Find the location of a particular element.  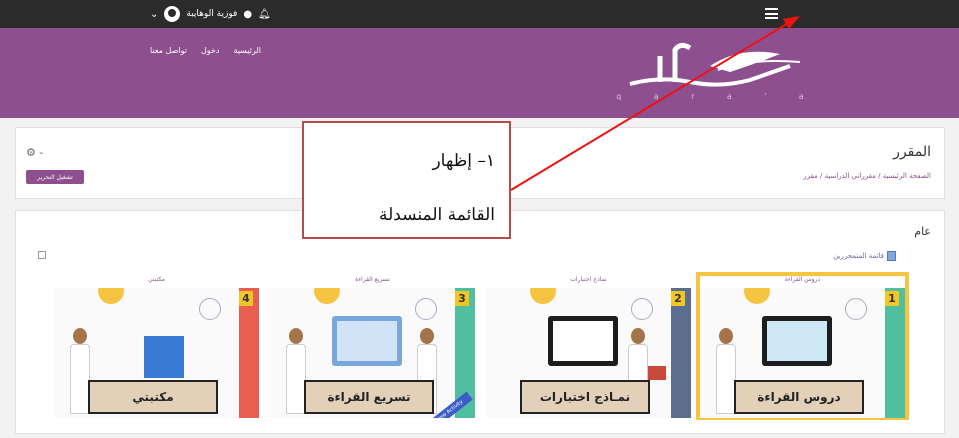

tile-number: 3 is located at coordinates (462, 298).